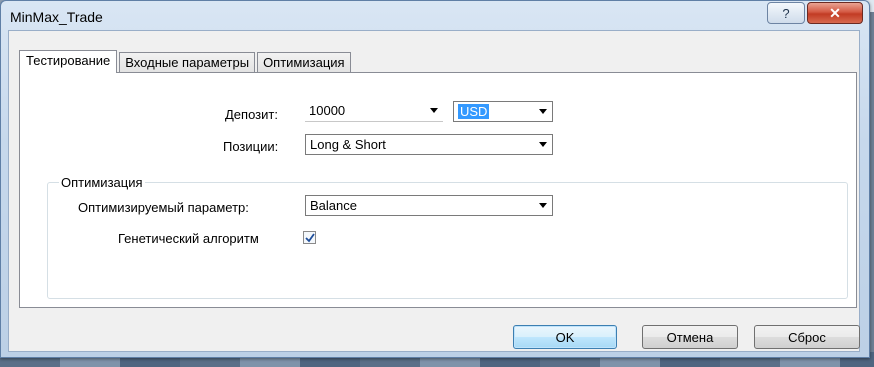  I want to click on help-icon: ?, so click(786, 13).